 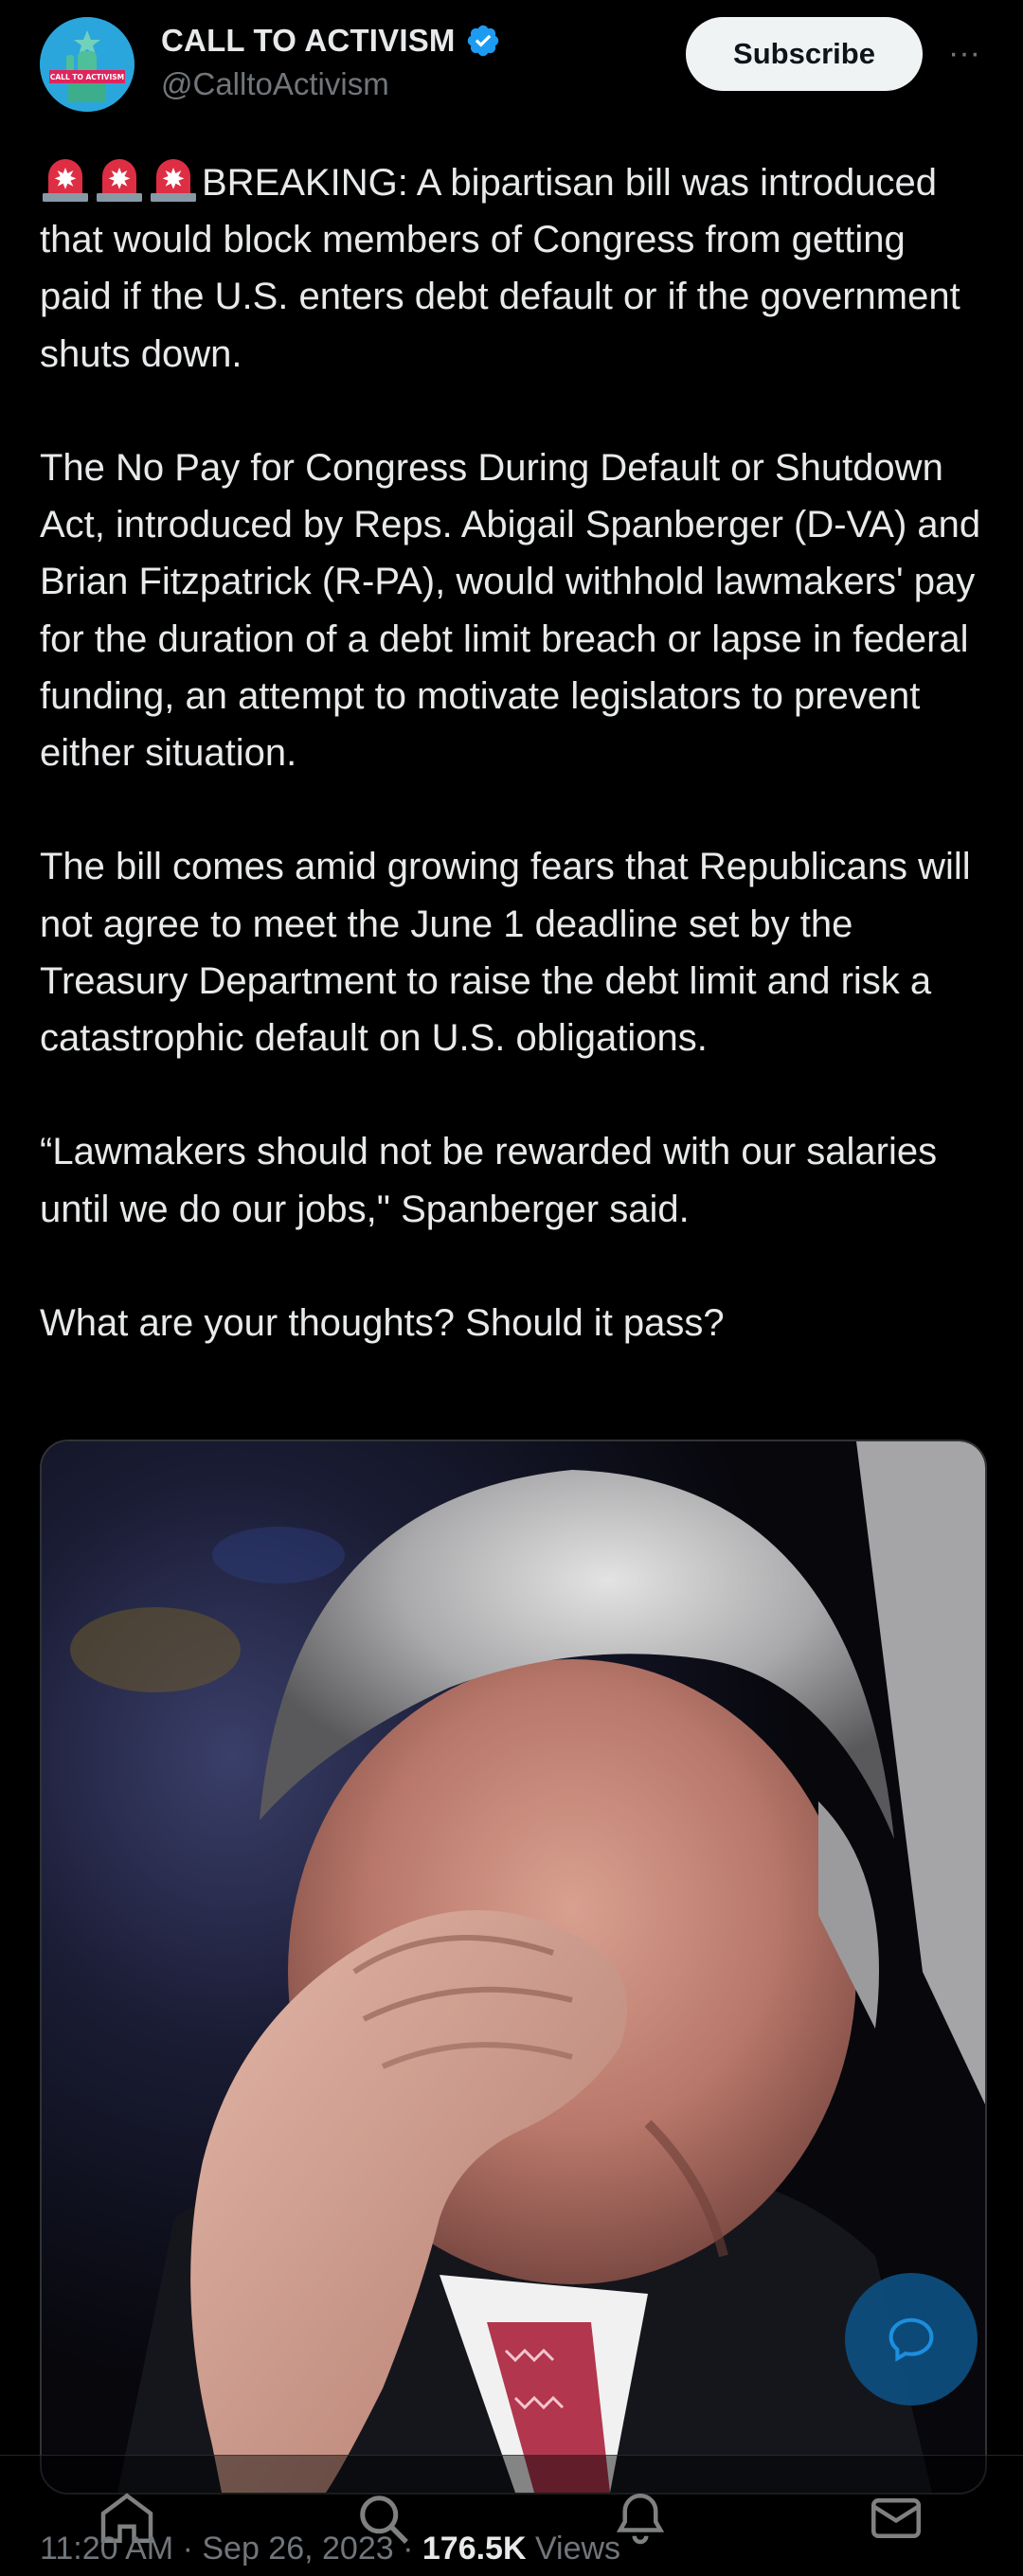 I want to click on reply-fab-button, so click(x=911, y=2339).